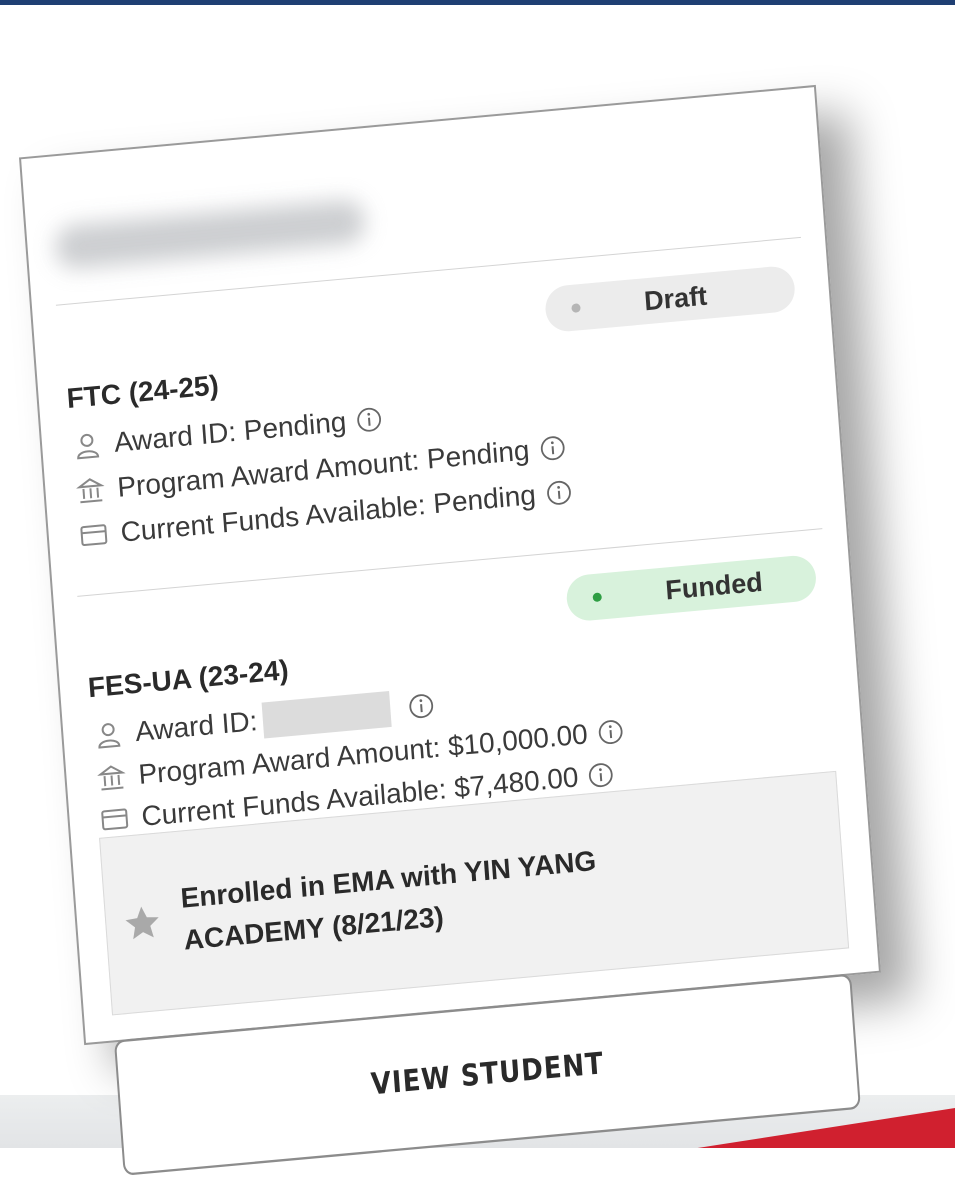 Image resolution: width=955 pixels, height=1182 pixels. I want to click on star-icon, so click(142, 924).